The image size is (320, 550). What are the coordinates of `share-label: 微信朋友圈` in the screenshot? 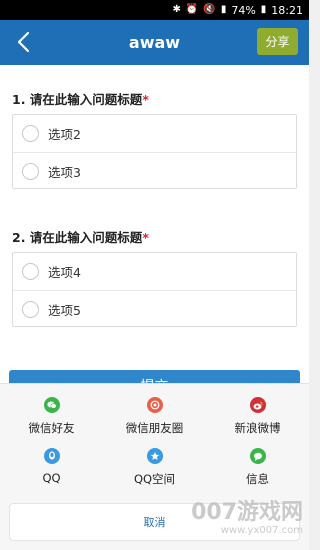 It's located at (154, 428).